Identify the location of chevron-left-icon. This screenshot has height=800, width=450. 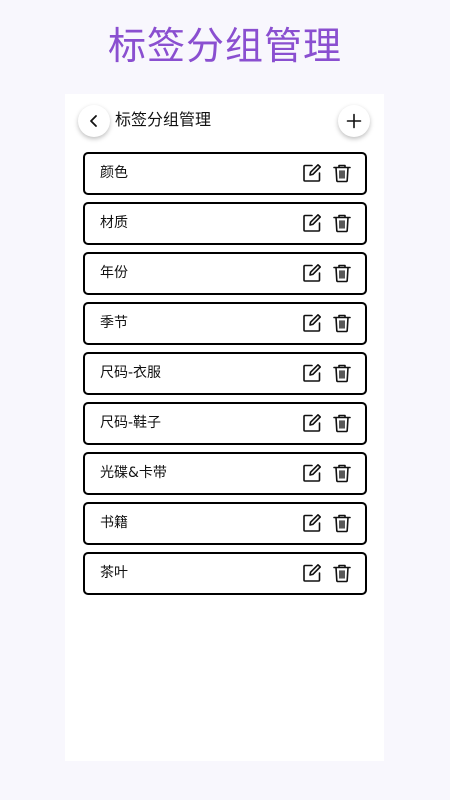
(94, 121).